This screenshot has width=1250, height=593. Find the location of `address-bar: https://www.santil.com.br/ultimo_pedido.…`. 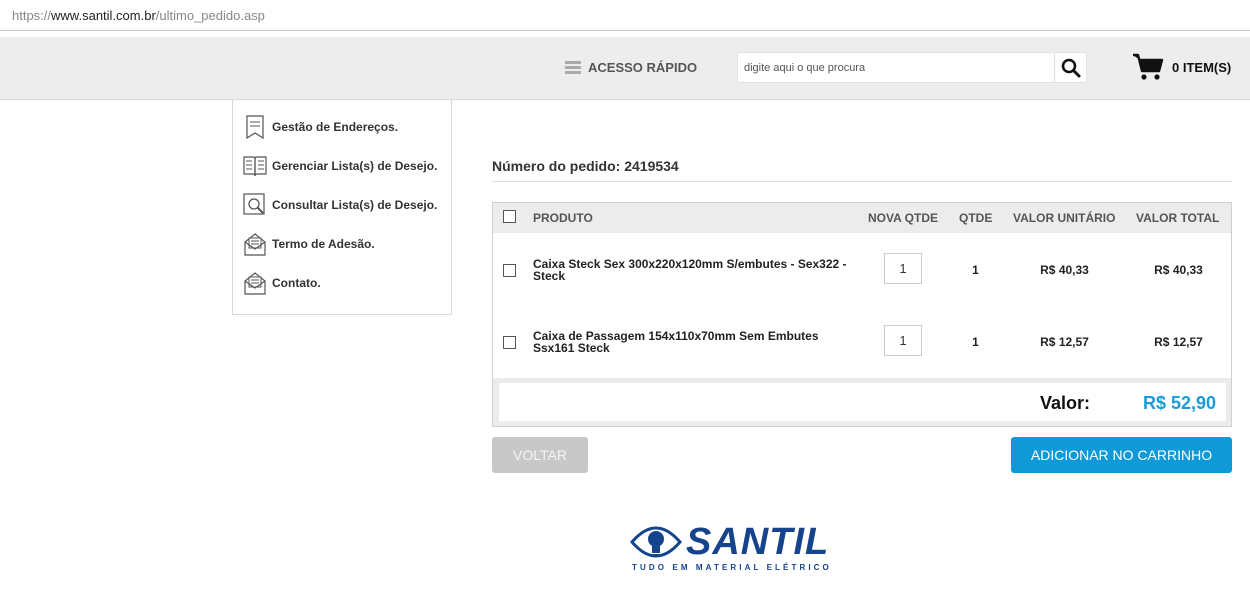

address-bar: https://www.santil.com.br/ultimo_pedido.… is located at coordinates (625, 15).